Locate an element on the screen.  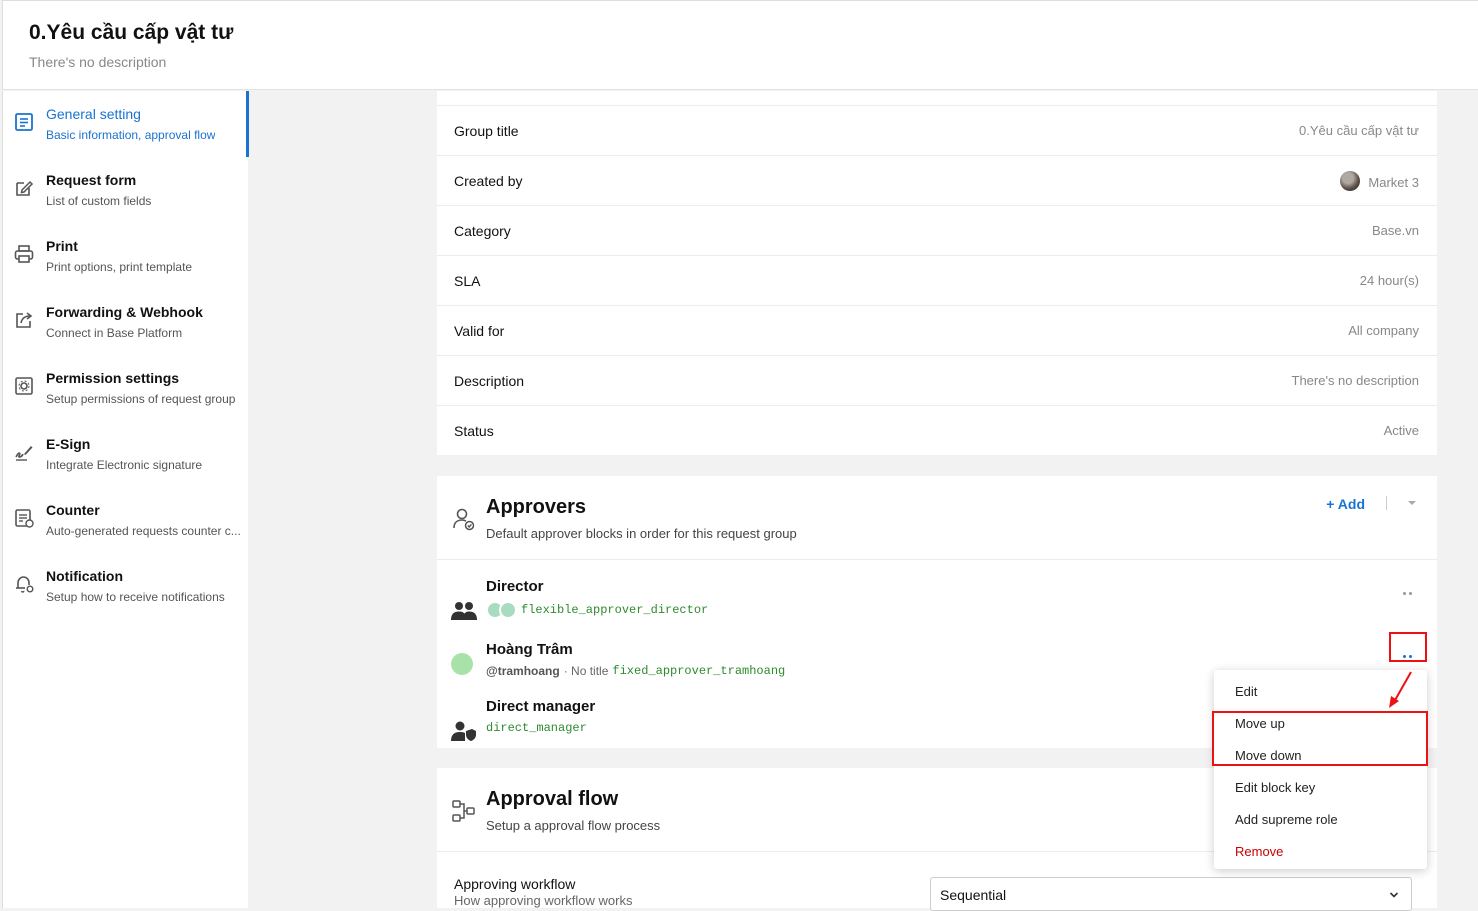
approver-name: Director is located at coordinates (515, 586).